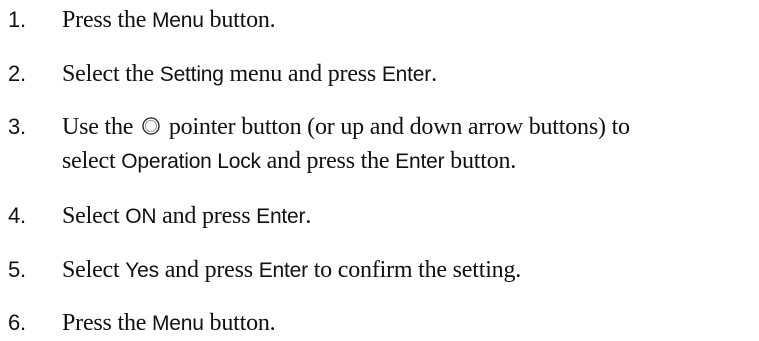  Describe the element at coordinates (17, 215) in the screenshot. I see `step-number: 4.` at that location.